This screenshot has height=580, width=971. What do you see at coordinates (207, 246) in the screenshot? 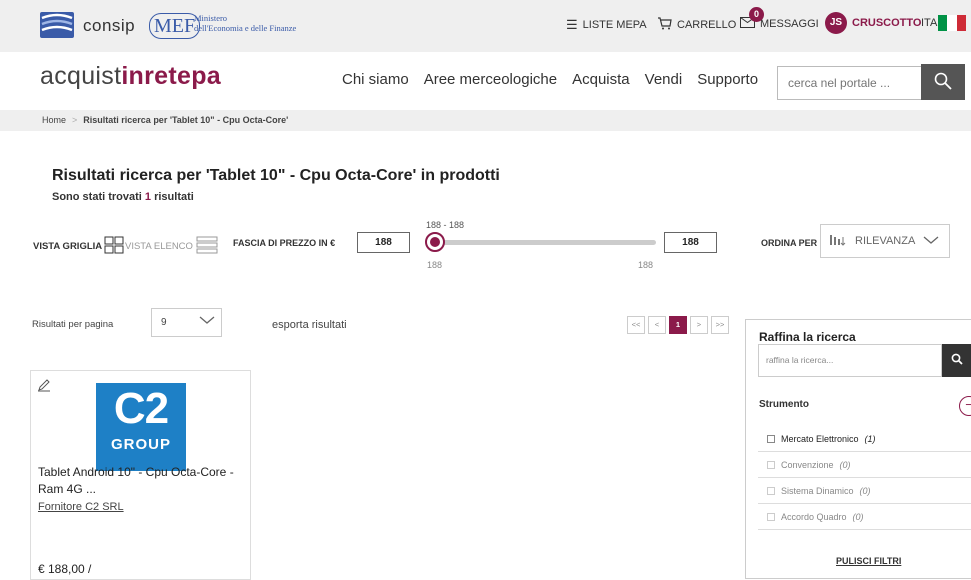
I see `list-view-icon` at bounding box center [207, 246].